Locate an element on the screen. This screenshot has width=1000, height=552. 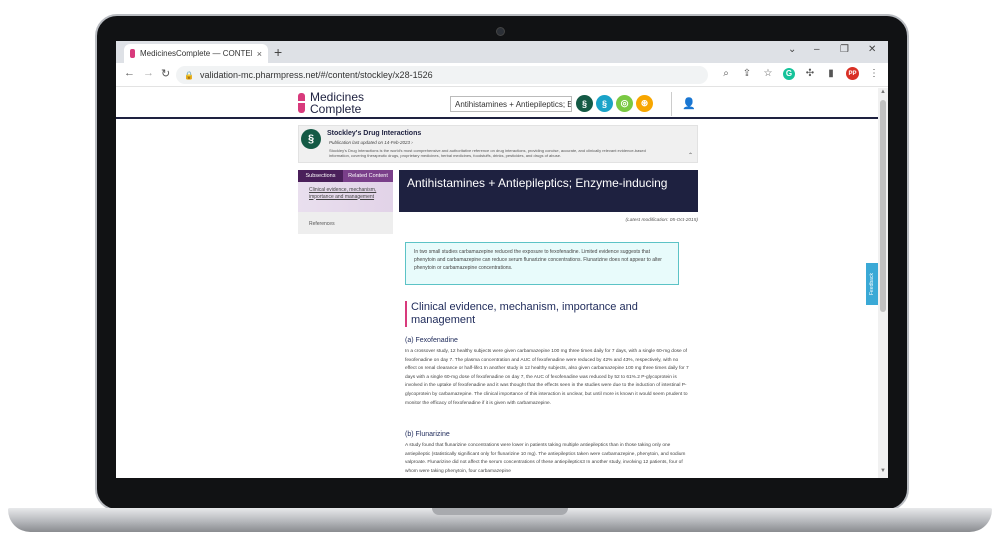
tab-related-content: Related Content is located at coordinates (368, 176).